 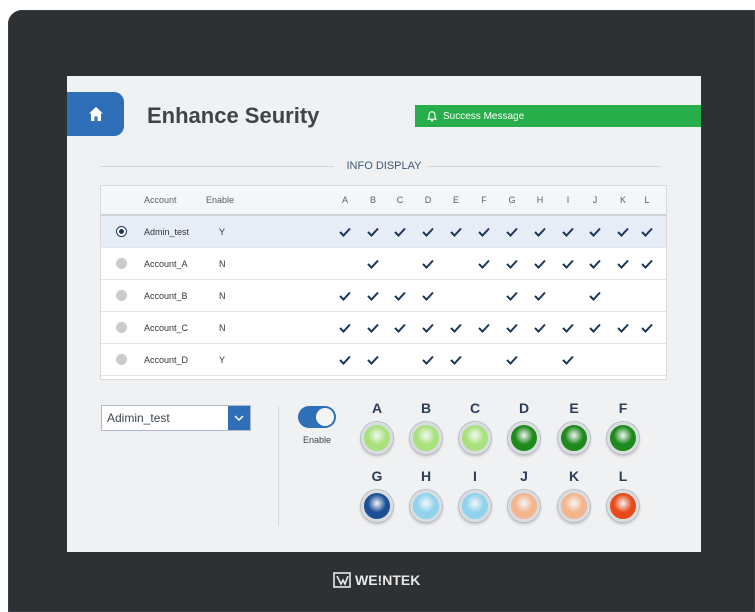 What do you see at coordinates (622, 200) in the screenshot?
I see `header-letter-k: K` at bounding box center [622, 200].